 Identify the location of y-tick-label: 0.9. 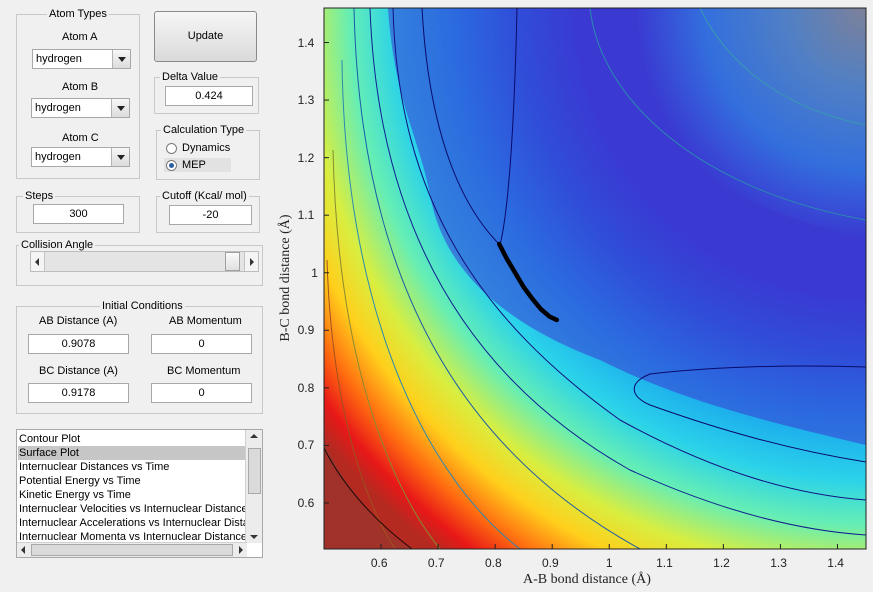
(306, 330).